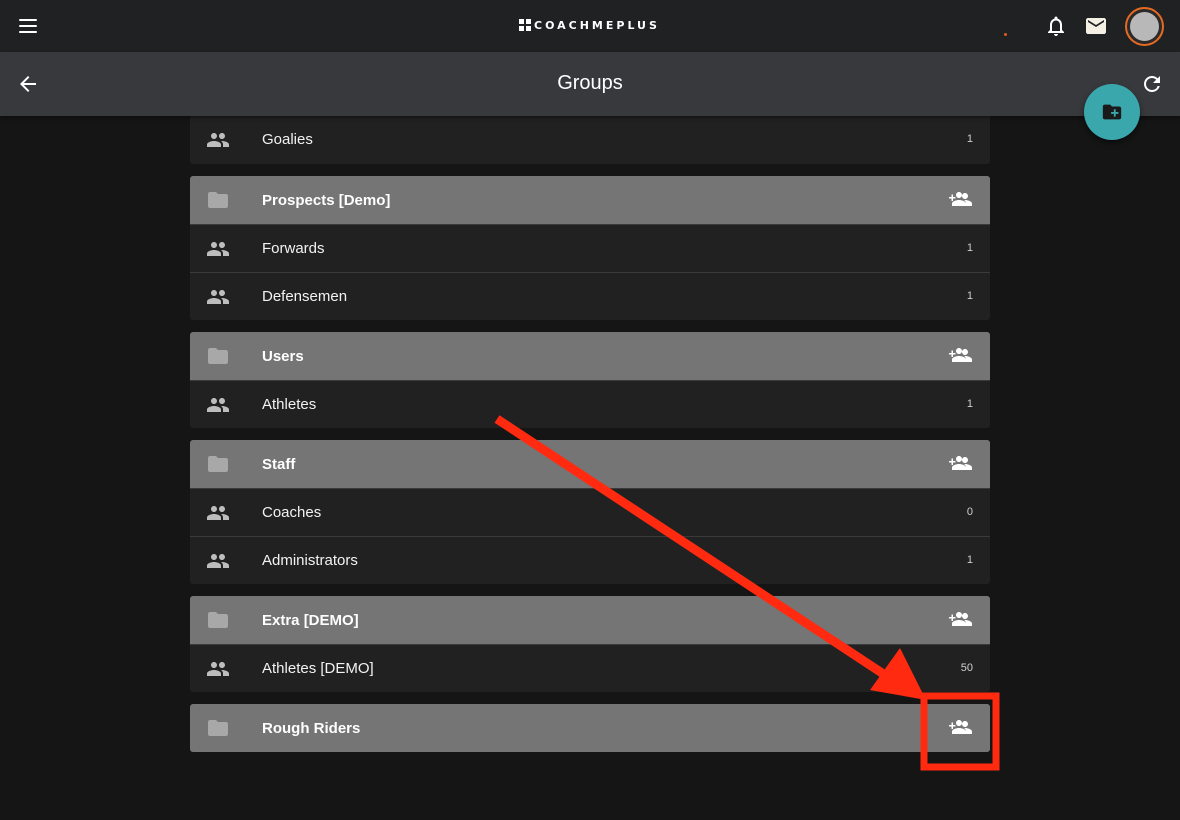  I want to click on group-name: Goalies, so click(287, 139).